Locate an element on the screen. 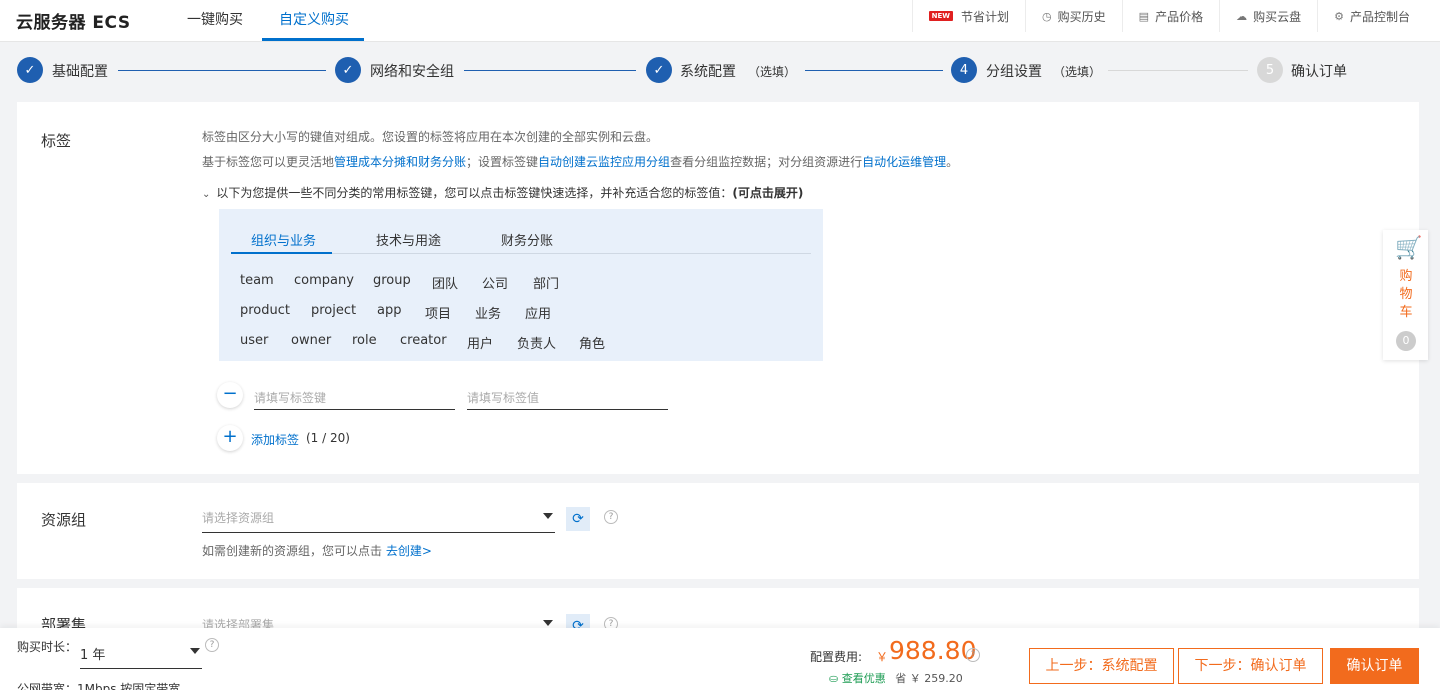 The width and height of the screenshot is (1440, 690). step-3-label: 系统配置 is located at coordinates (708, 71).